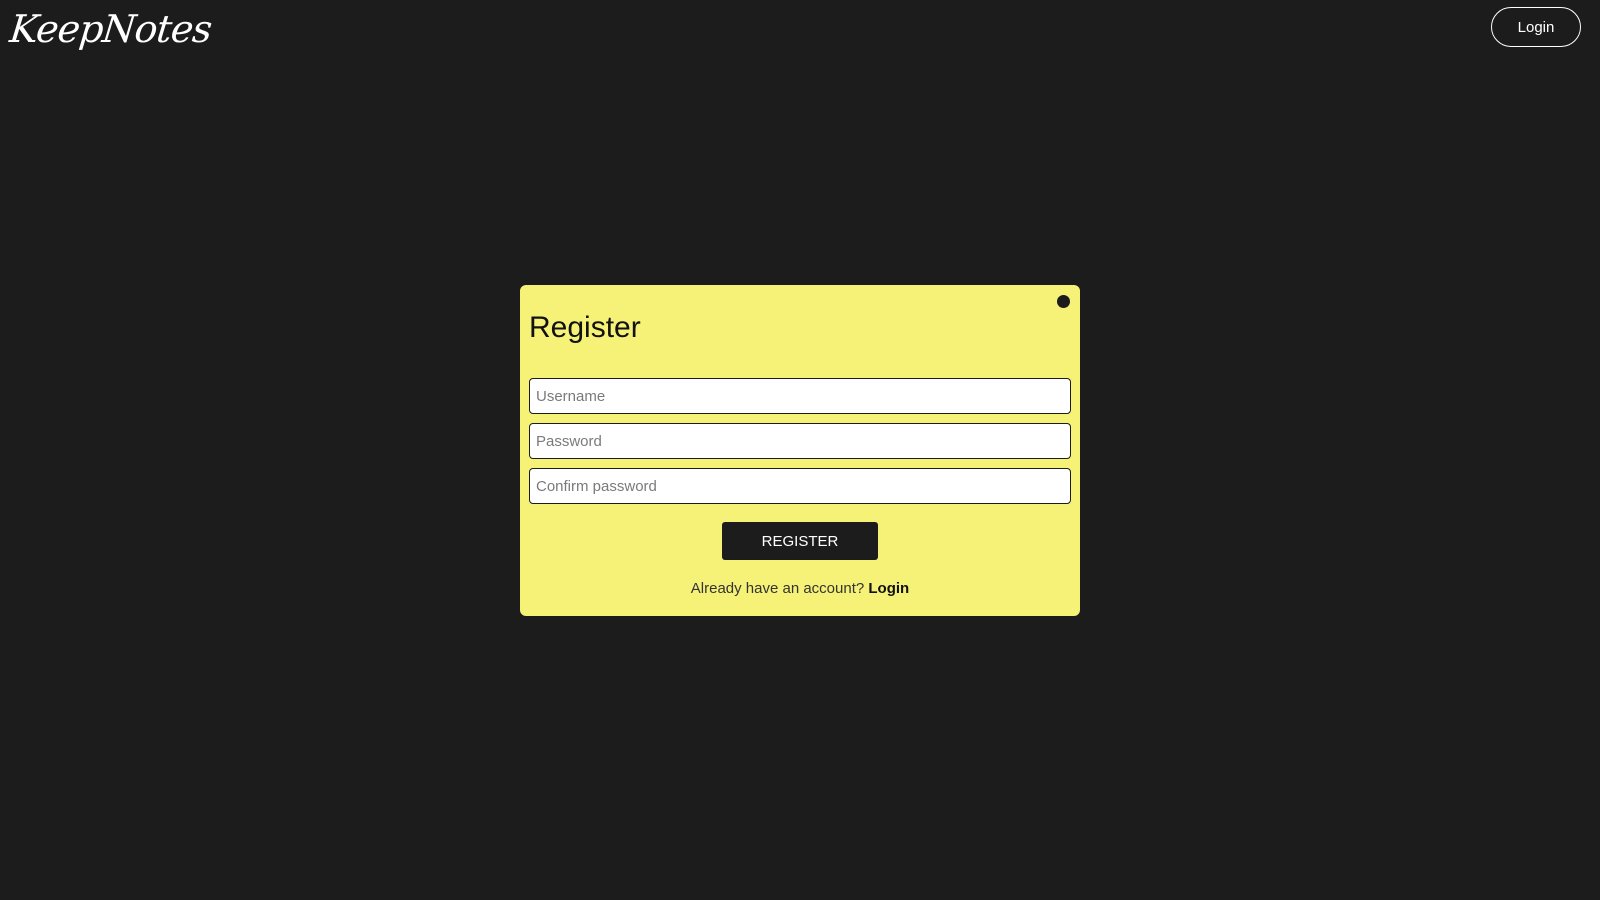  Describe the element at coordinates (585, 327) in the screenshot. I see `register-title: Register` at that location.